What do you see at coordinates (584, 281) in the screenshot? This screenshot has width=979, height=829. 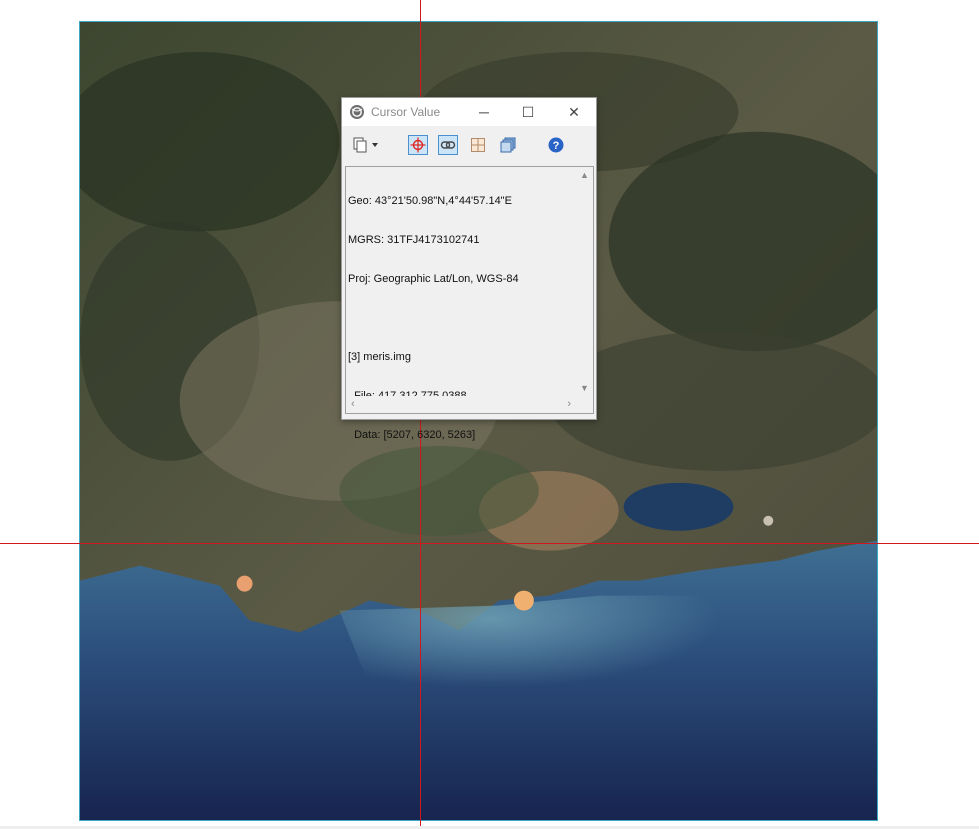 I see `vertical-scrollbar: ▲ ▼` at bounding box center [584, 281].